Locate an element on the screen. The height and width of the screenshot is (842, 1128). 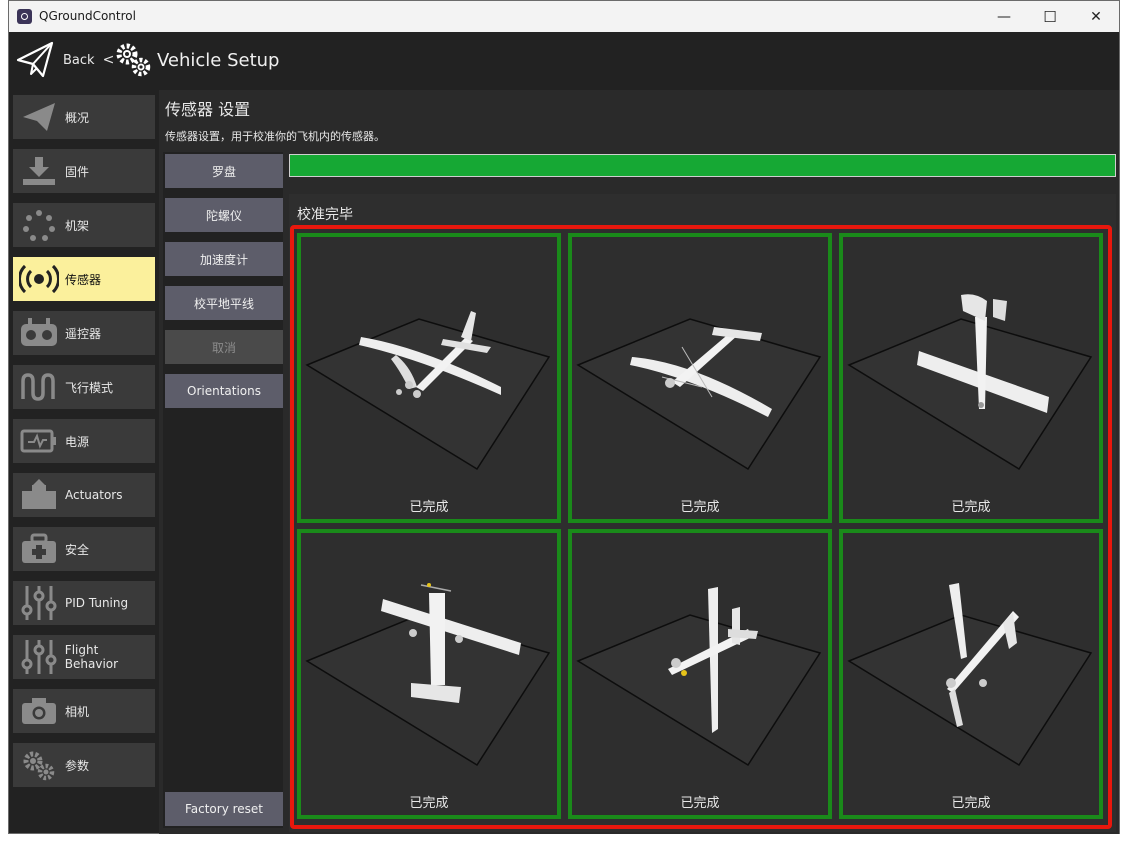
orientations-button: Orientations is located at coordinates (224, 391).